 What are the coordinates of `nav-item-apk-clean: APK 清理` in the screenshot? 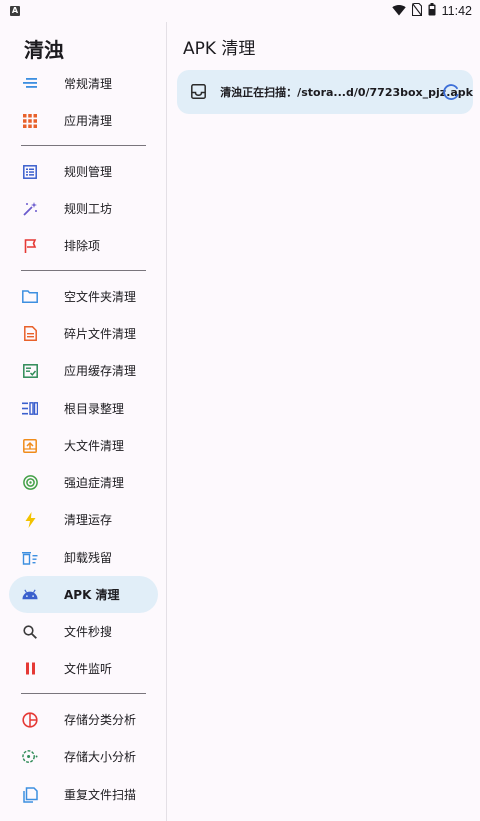 It's located at (83, 594).